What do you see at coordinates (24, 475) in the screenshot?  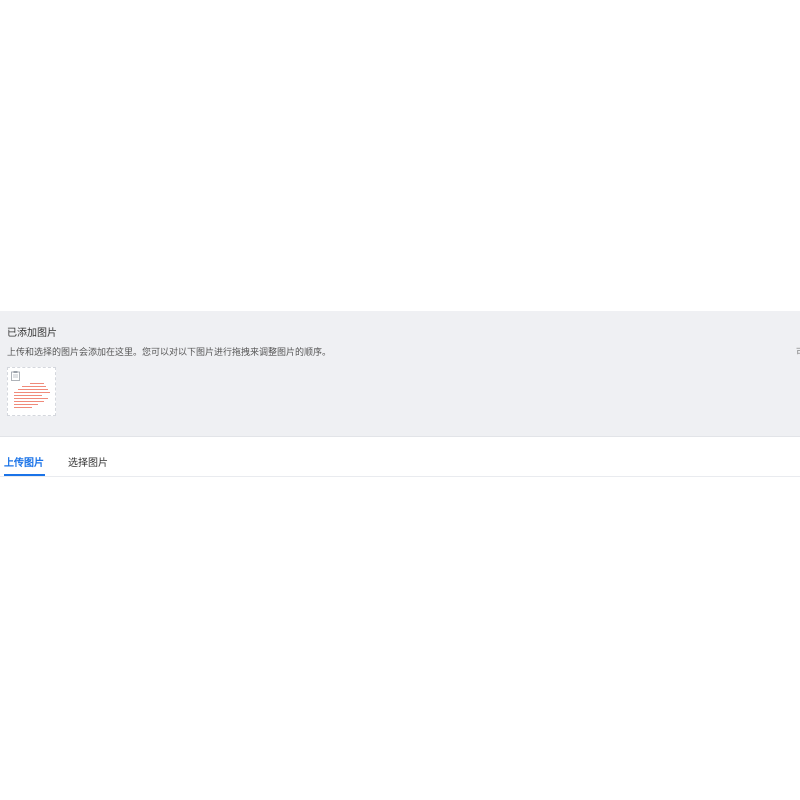 I see `active-tab-indicator` at bounding box center [24, 475].